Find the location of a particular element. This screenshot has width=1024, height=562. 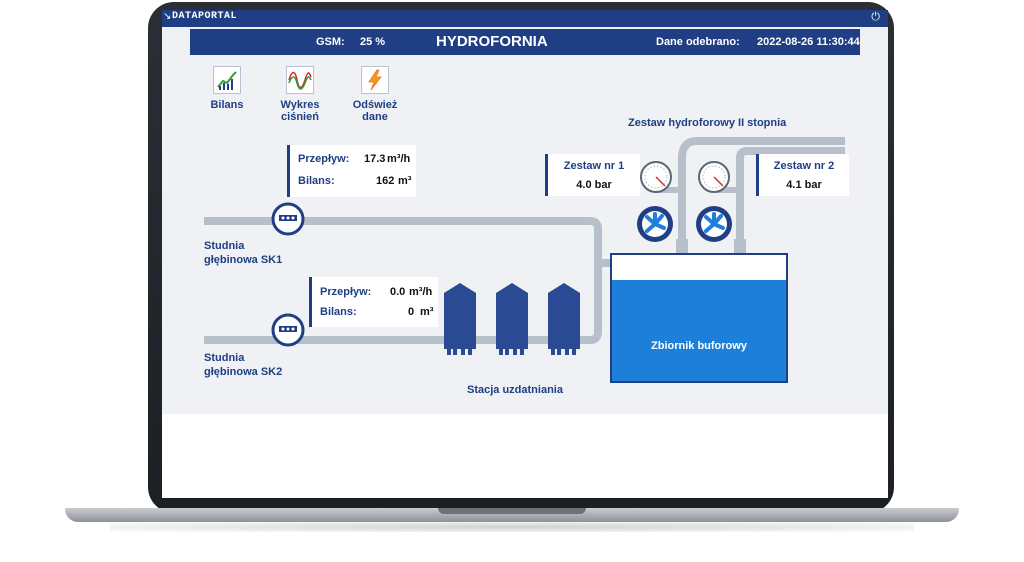

booster-set-2-panel: Zestaw nr 2 4.1 bar is located at coordinates (802, 175).